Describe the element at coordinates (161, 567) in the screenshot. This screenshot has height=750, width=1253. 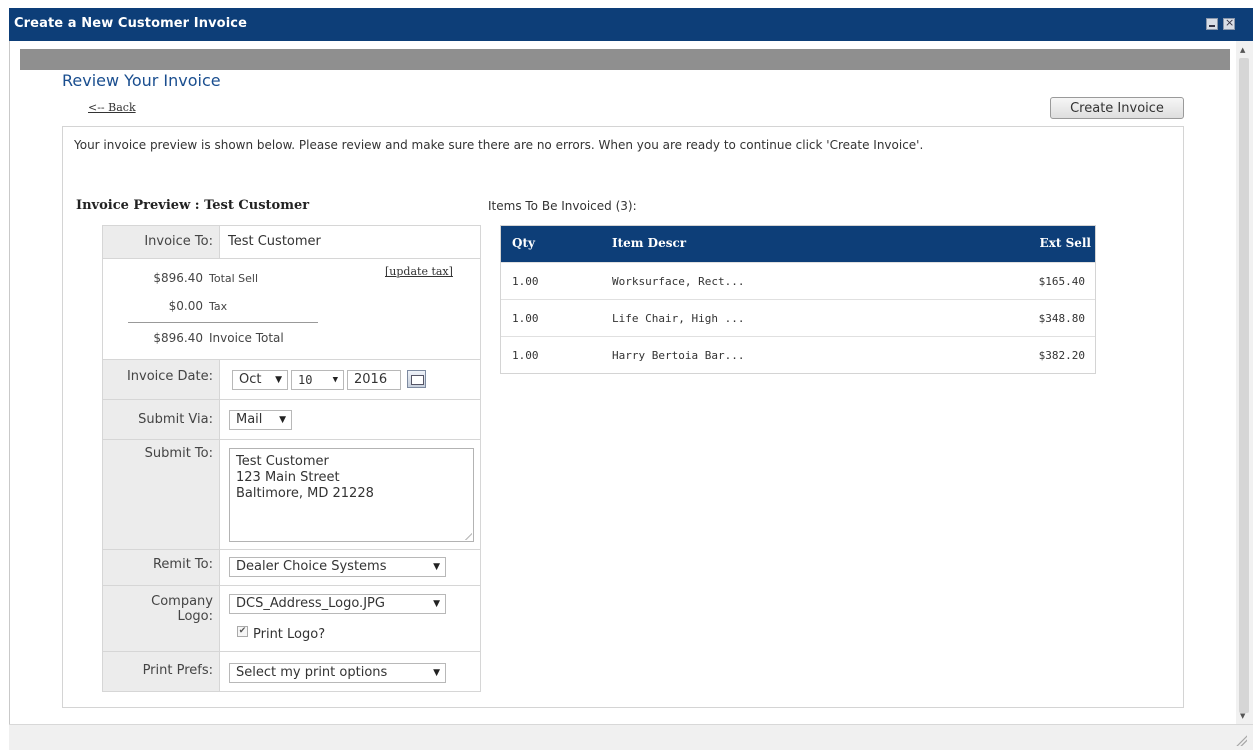
I see `remit-to-label: Remit To:` at that location.